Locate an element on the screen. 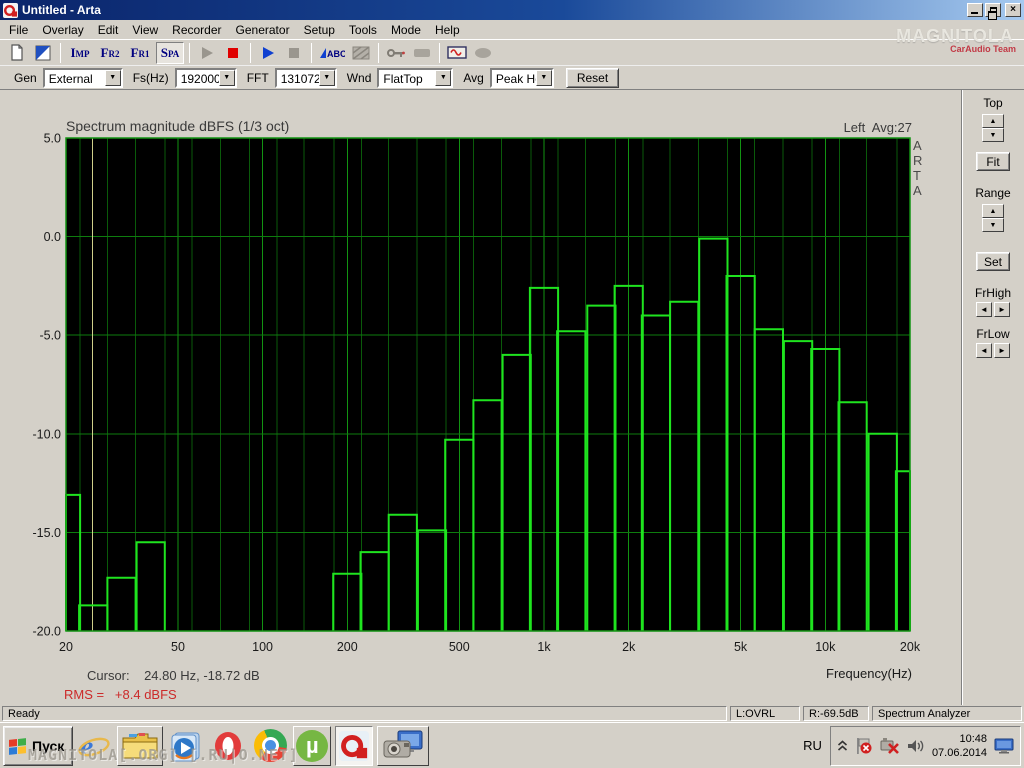 The width and height of the screenshot is (1024, 768). clock: 10:48 07.06.2014 is located at coordinates (959, 746).